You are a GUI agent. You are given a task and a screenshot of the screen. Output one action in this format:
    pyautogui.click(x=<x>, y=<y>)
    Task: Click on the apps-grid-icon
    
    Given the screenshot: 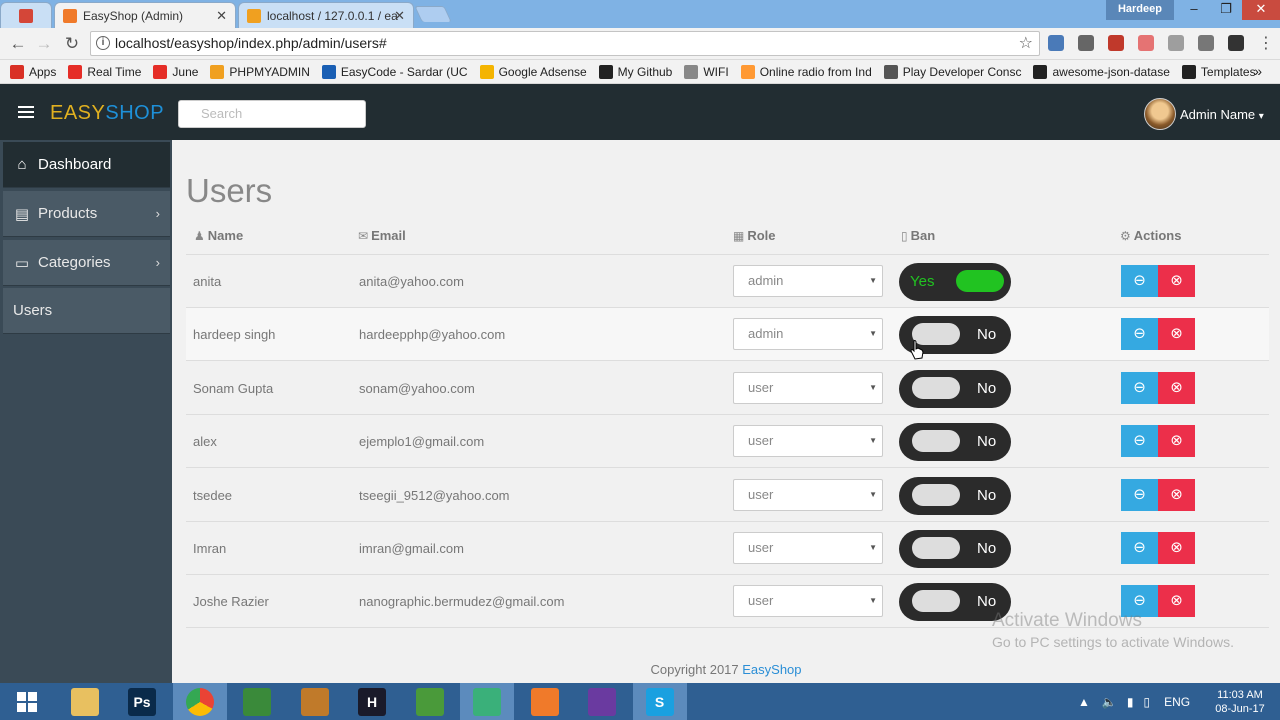 What is the action you would take?
    pyautogui.click(x=17, y=71)
    